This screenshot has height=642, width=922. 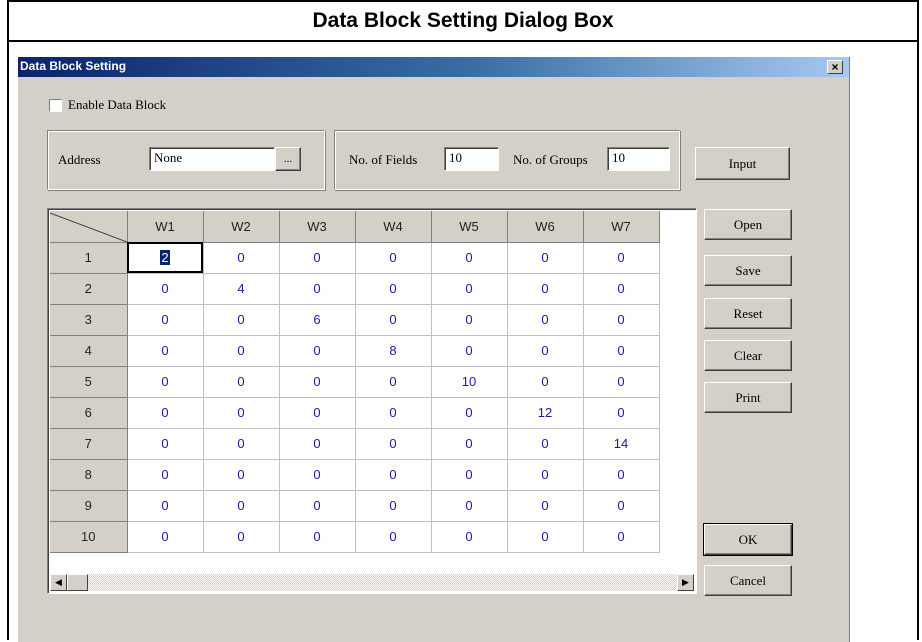 I want to click on row-header: 5, so click(x=89, y=382).